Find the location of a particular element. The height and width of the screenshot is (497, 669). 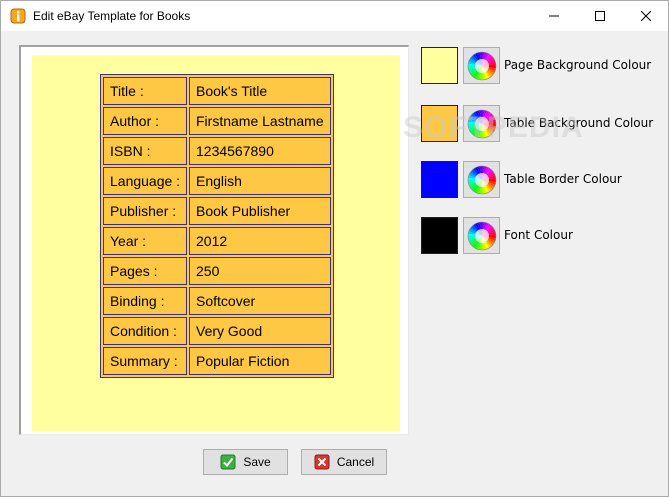

field-label: Condition : is located at coordinates (145, 331).